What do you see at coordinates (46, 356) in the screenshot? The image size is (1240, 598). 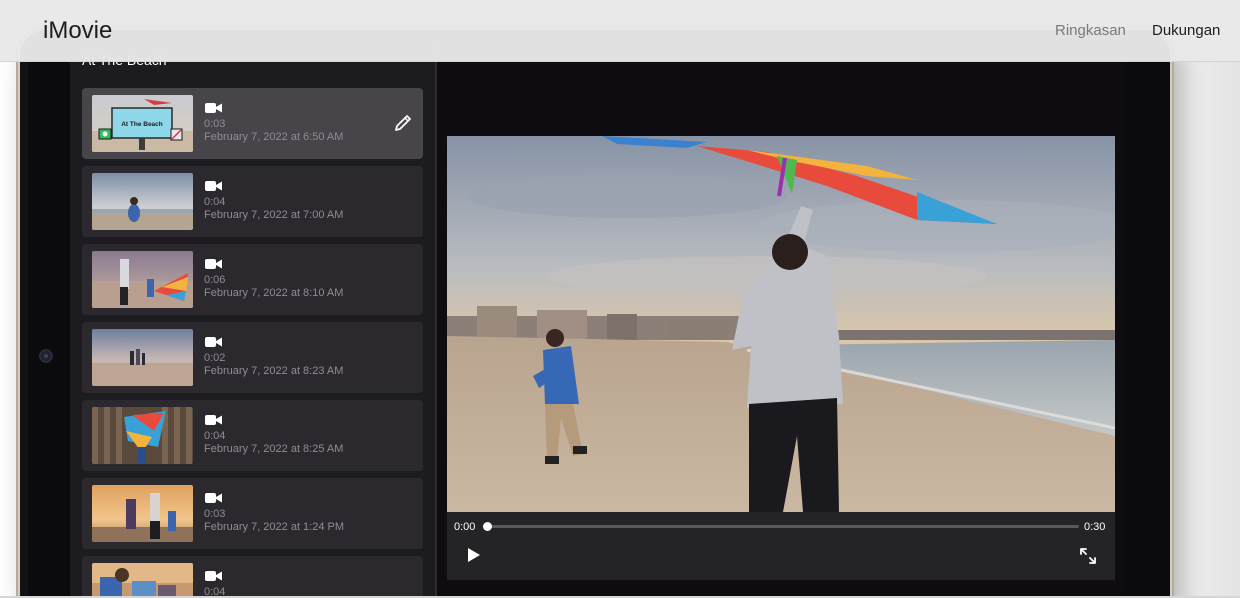 I see `front-camera` at bounding box center [46, 356].